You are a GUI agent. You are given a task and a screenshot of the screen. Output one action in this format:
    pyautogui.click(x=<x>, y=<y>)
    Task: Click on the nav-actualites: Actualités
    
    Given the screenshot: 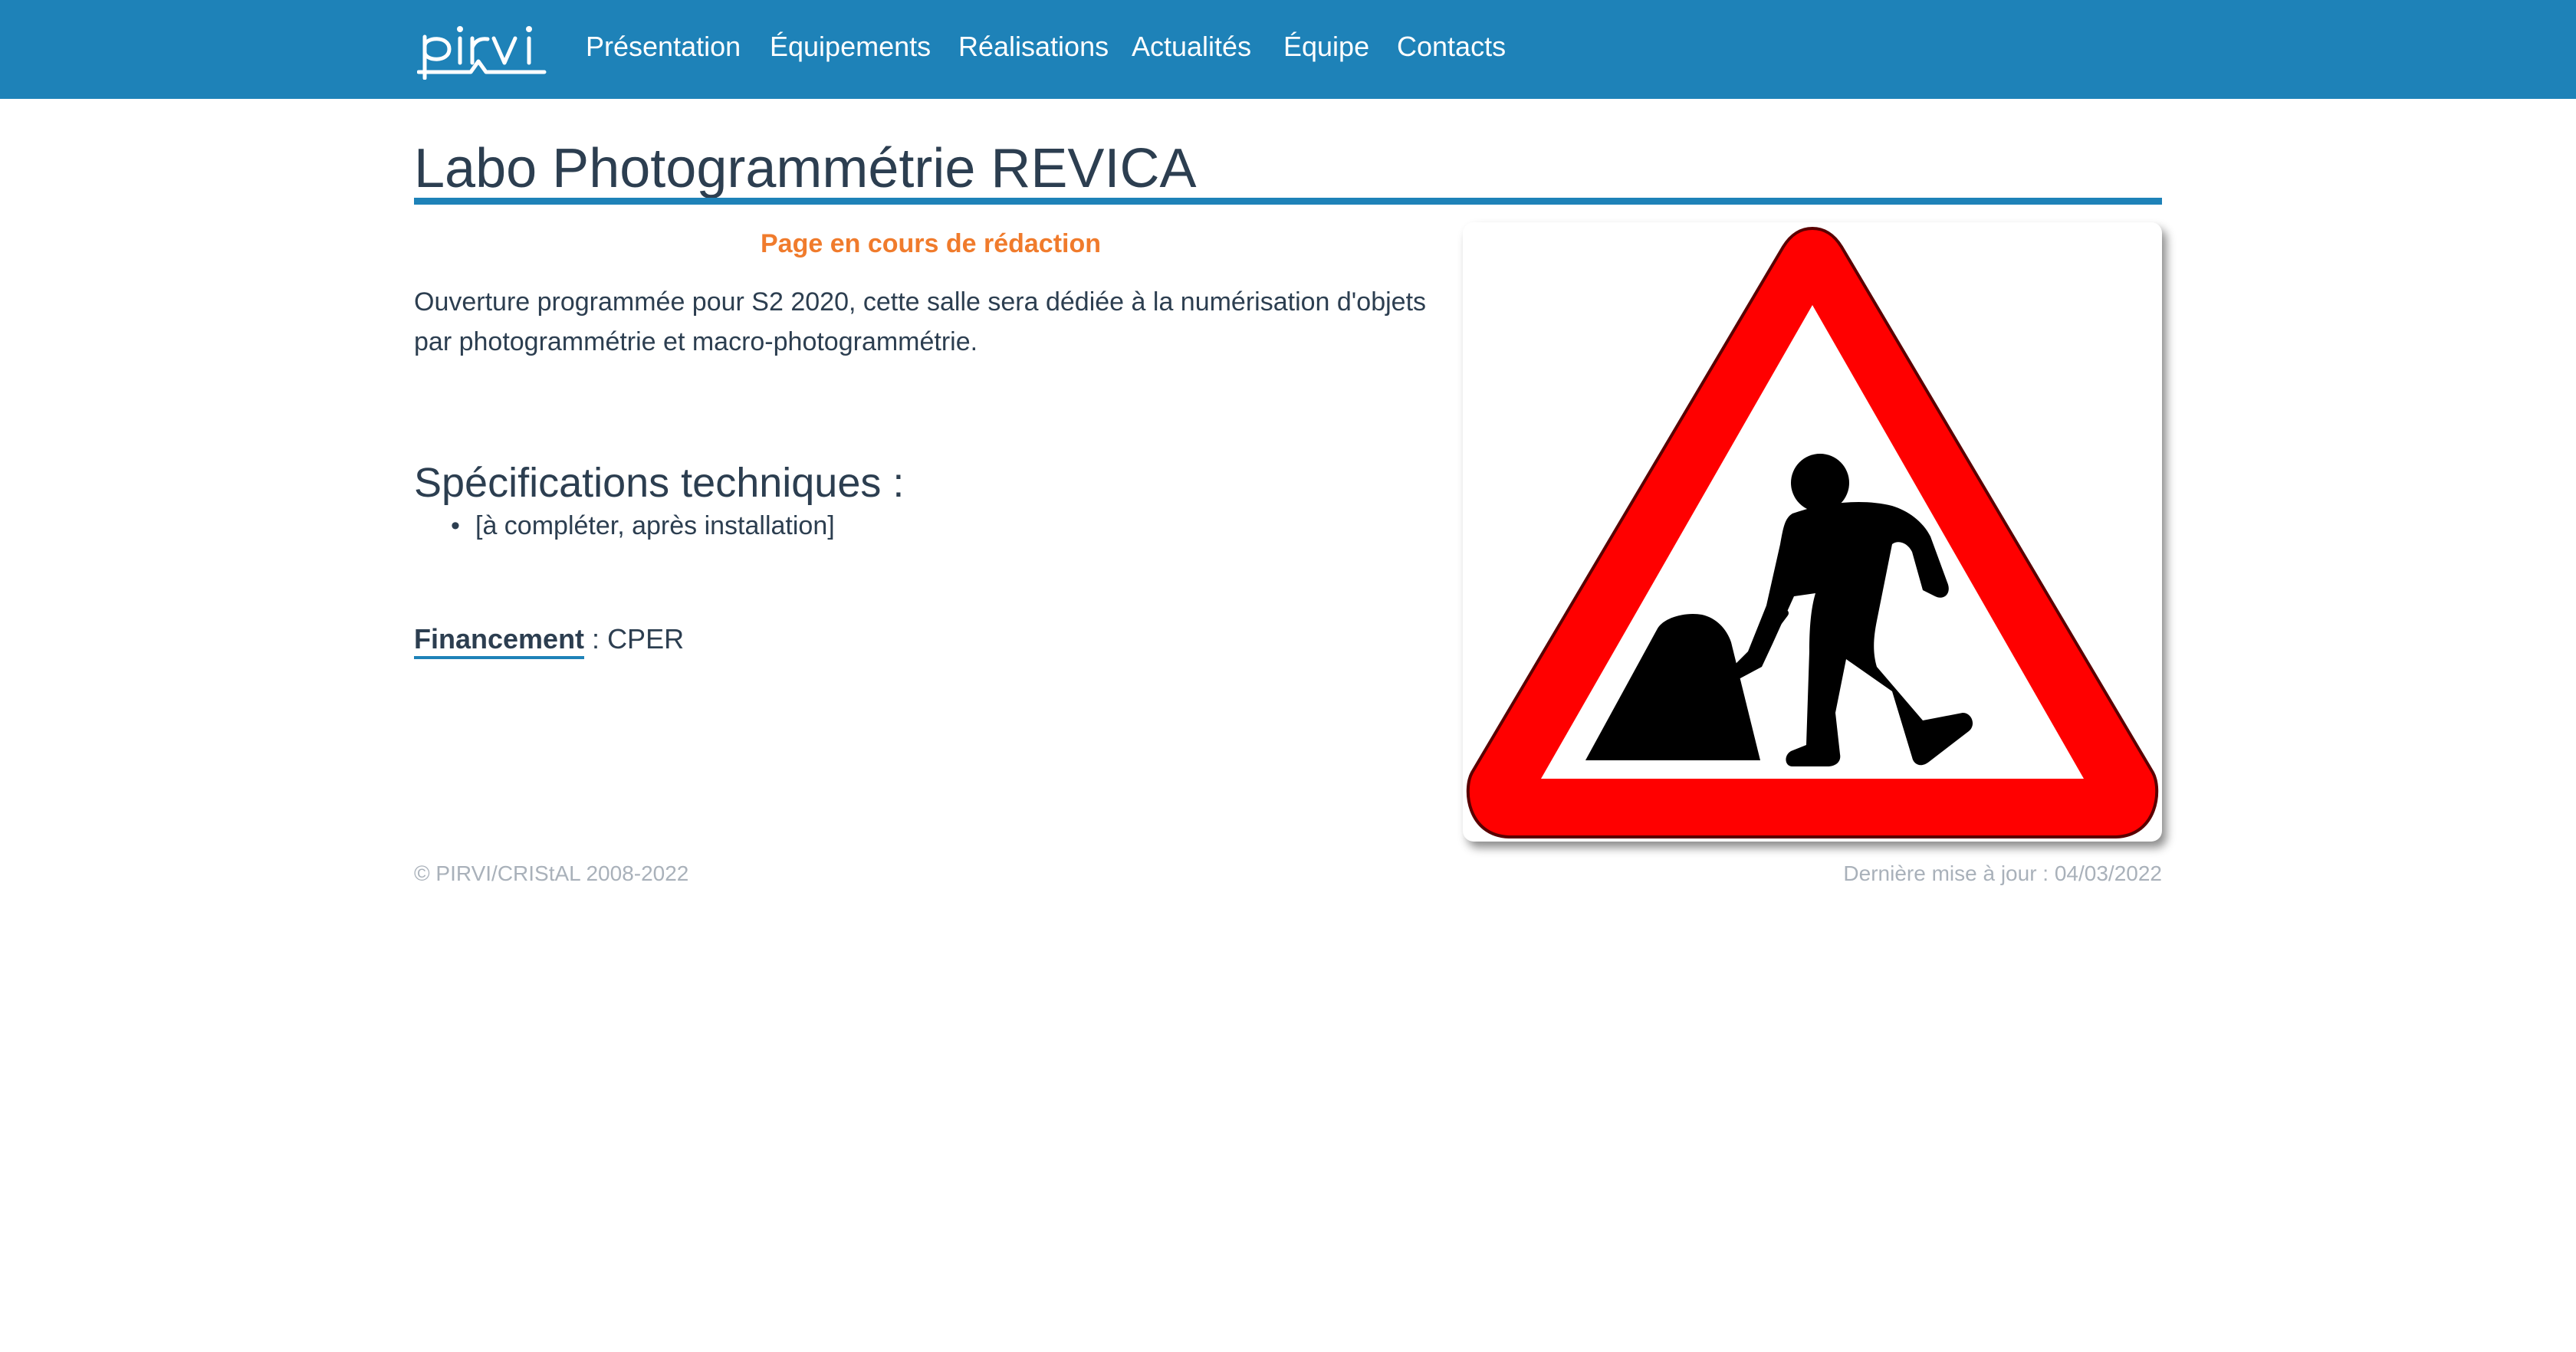 What is the action you would take?
    pyautogui.click(x=1192, y=47)
    